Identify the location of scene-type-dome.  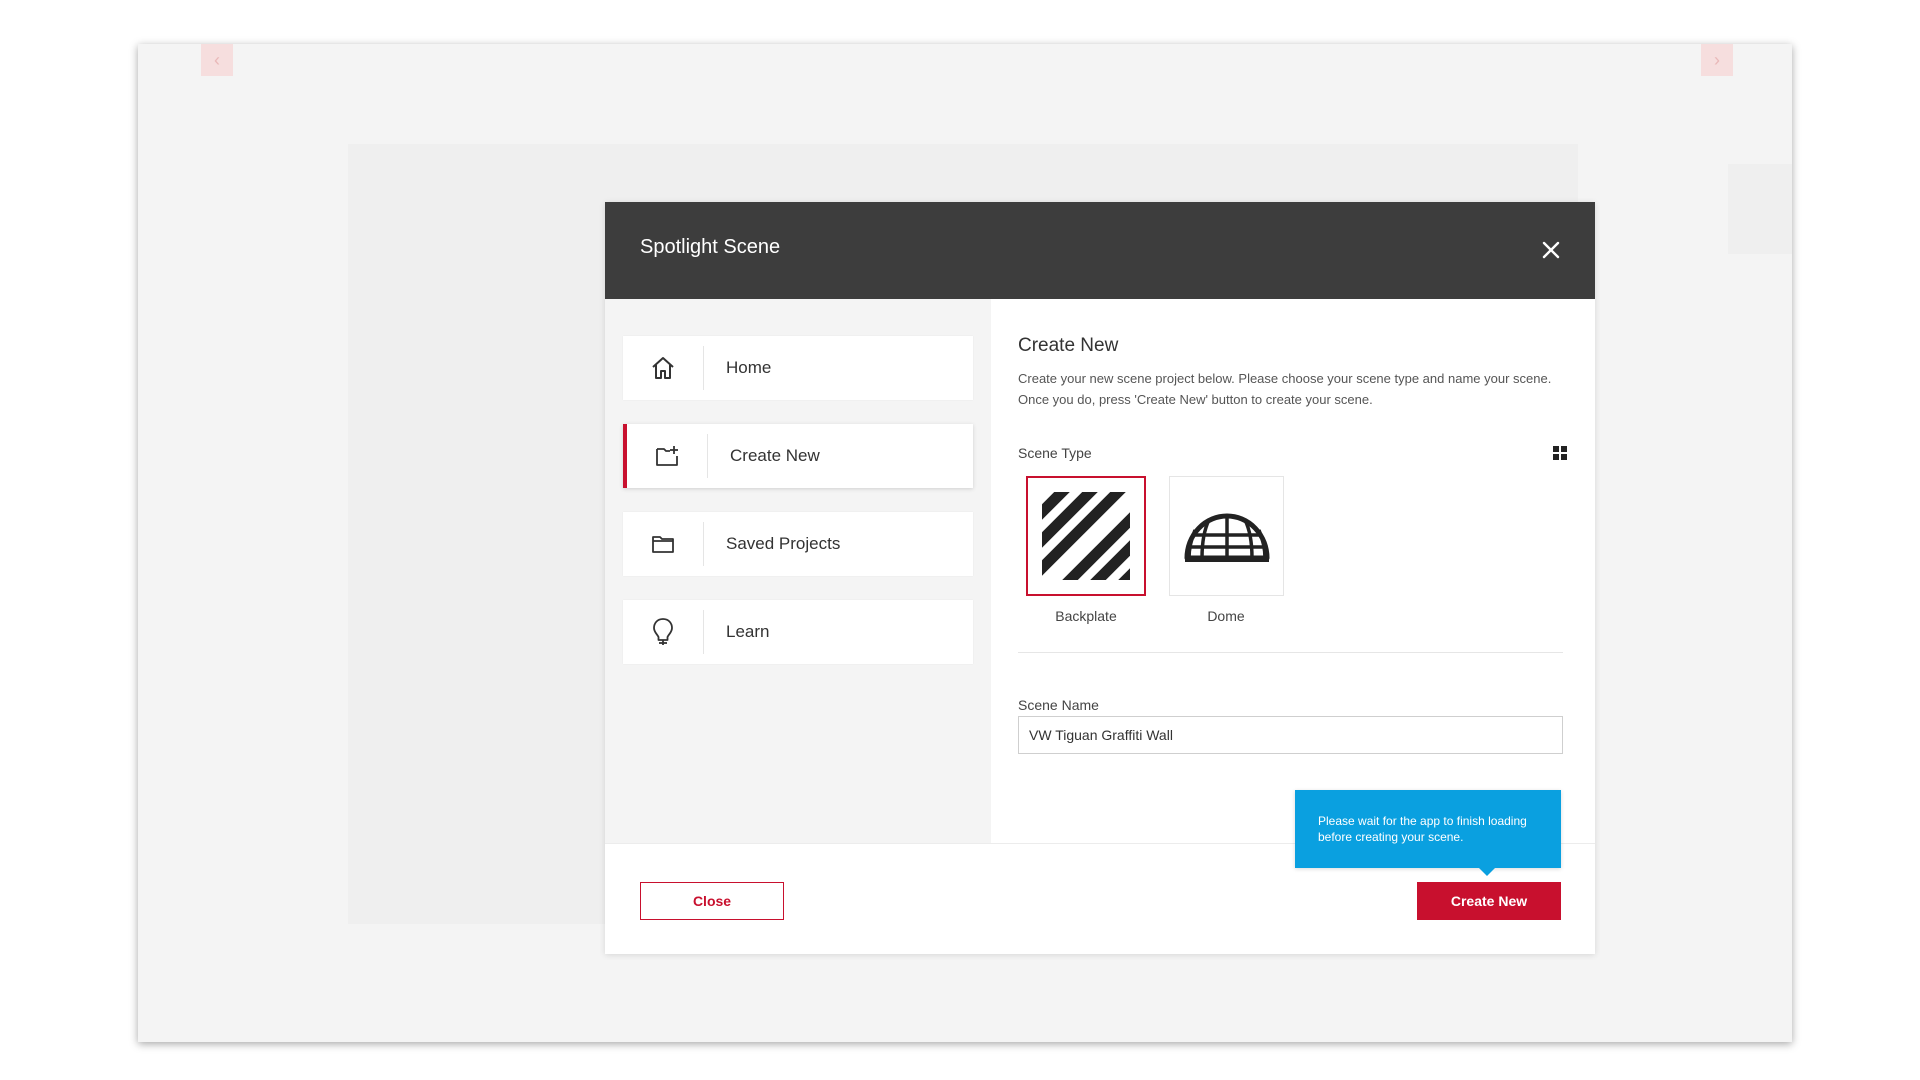
(1226, 536).